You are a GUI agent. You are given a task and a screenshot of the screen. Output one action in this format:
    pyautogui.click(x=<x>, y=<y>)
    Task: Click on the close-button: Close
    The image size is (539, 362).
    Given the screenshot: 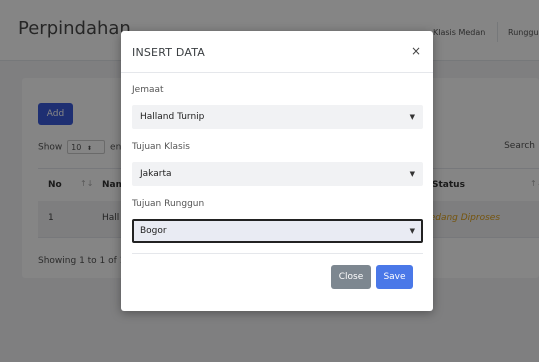 What is the action you would take?
    pyautogui.click(x=351, y=277)
    